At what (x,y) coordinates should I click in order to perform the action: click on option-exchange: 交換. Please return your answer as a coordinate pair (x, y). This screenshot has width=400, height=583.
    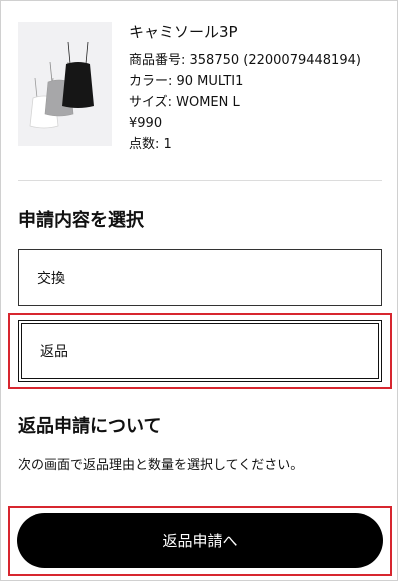
    Looking at the image, I should click on (200, 277).